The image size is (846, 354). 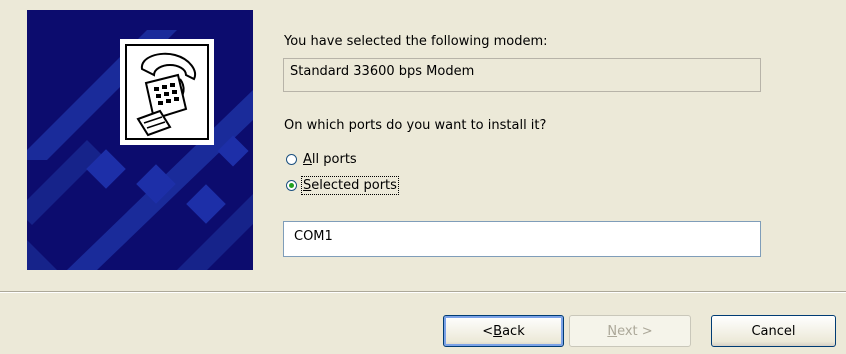 I want to click on telephone-icon, so click(x=167, y=92).